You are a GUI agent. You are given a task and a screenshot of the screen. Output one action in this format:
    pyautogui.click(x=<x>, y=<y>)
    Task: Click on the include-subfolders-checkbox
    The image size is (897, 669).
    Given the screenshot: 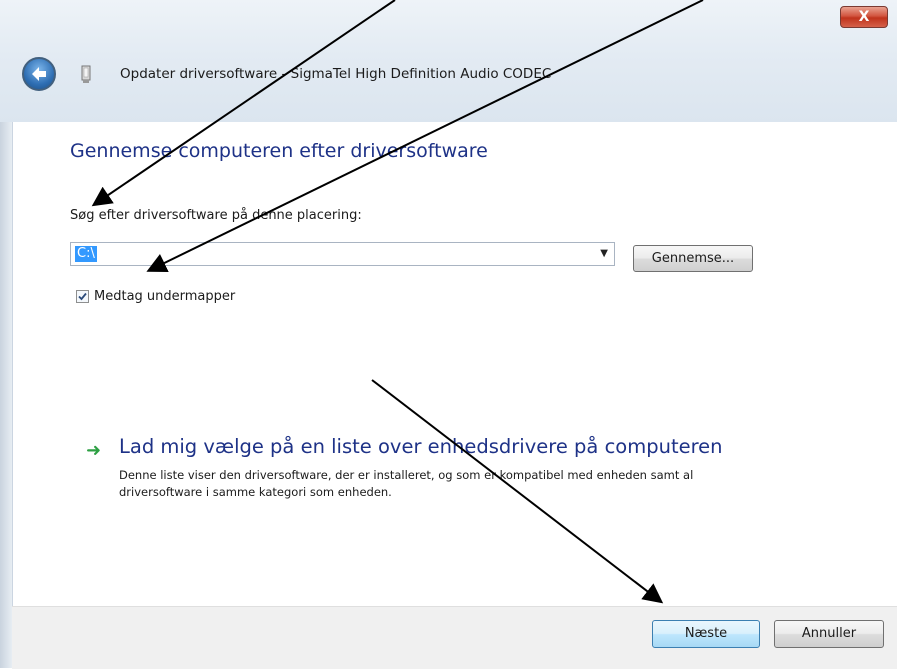 What is the action you would take?
    pyautogui.click(x=82, y=296)
    